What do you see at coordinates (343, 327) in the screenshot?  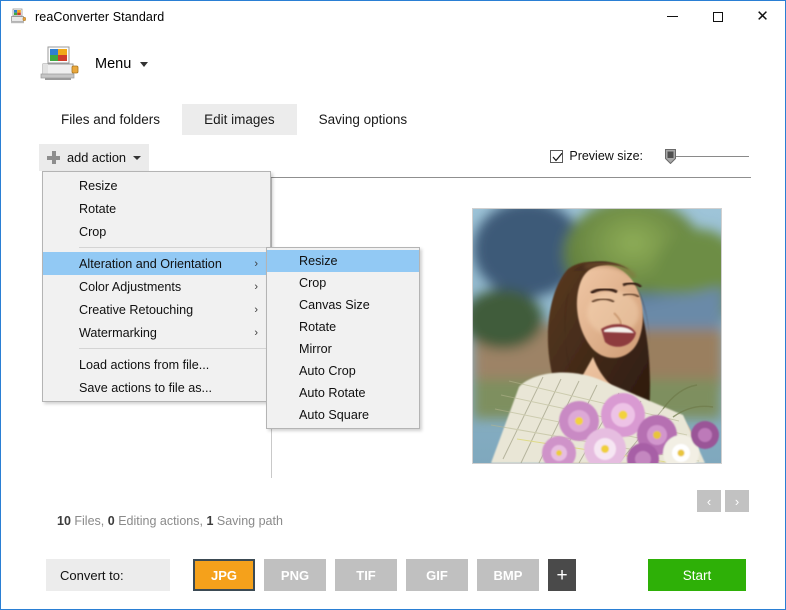 I see `submenu-item-rotate: Rotate` at bounding box center [343, 327].